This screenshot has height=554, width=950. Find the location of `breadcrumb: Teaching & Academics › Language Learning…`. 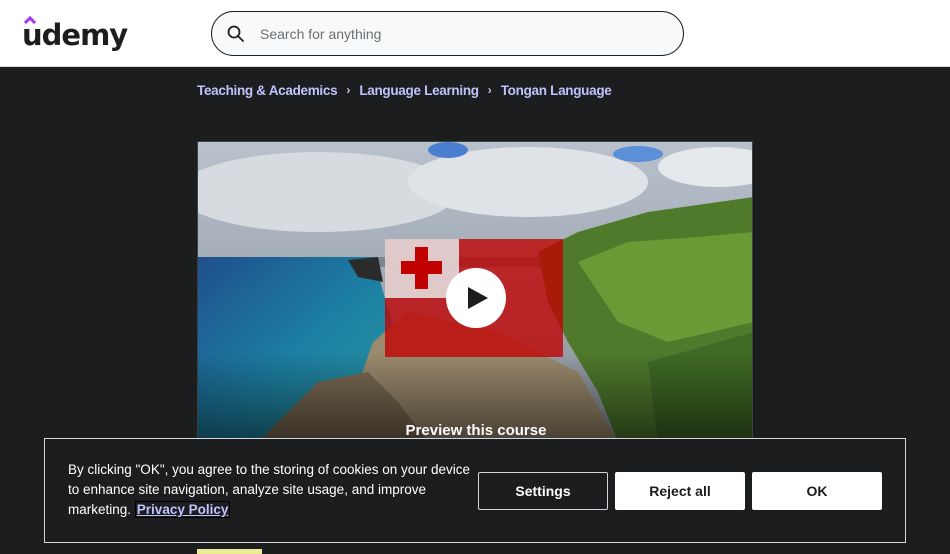

breadcrumb: Teaching & Academics › Language Learning… is located at coordinates (404, 90).